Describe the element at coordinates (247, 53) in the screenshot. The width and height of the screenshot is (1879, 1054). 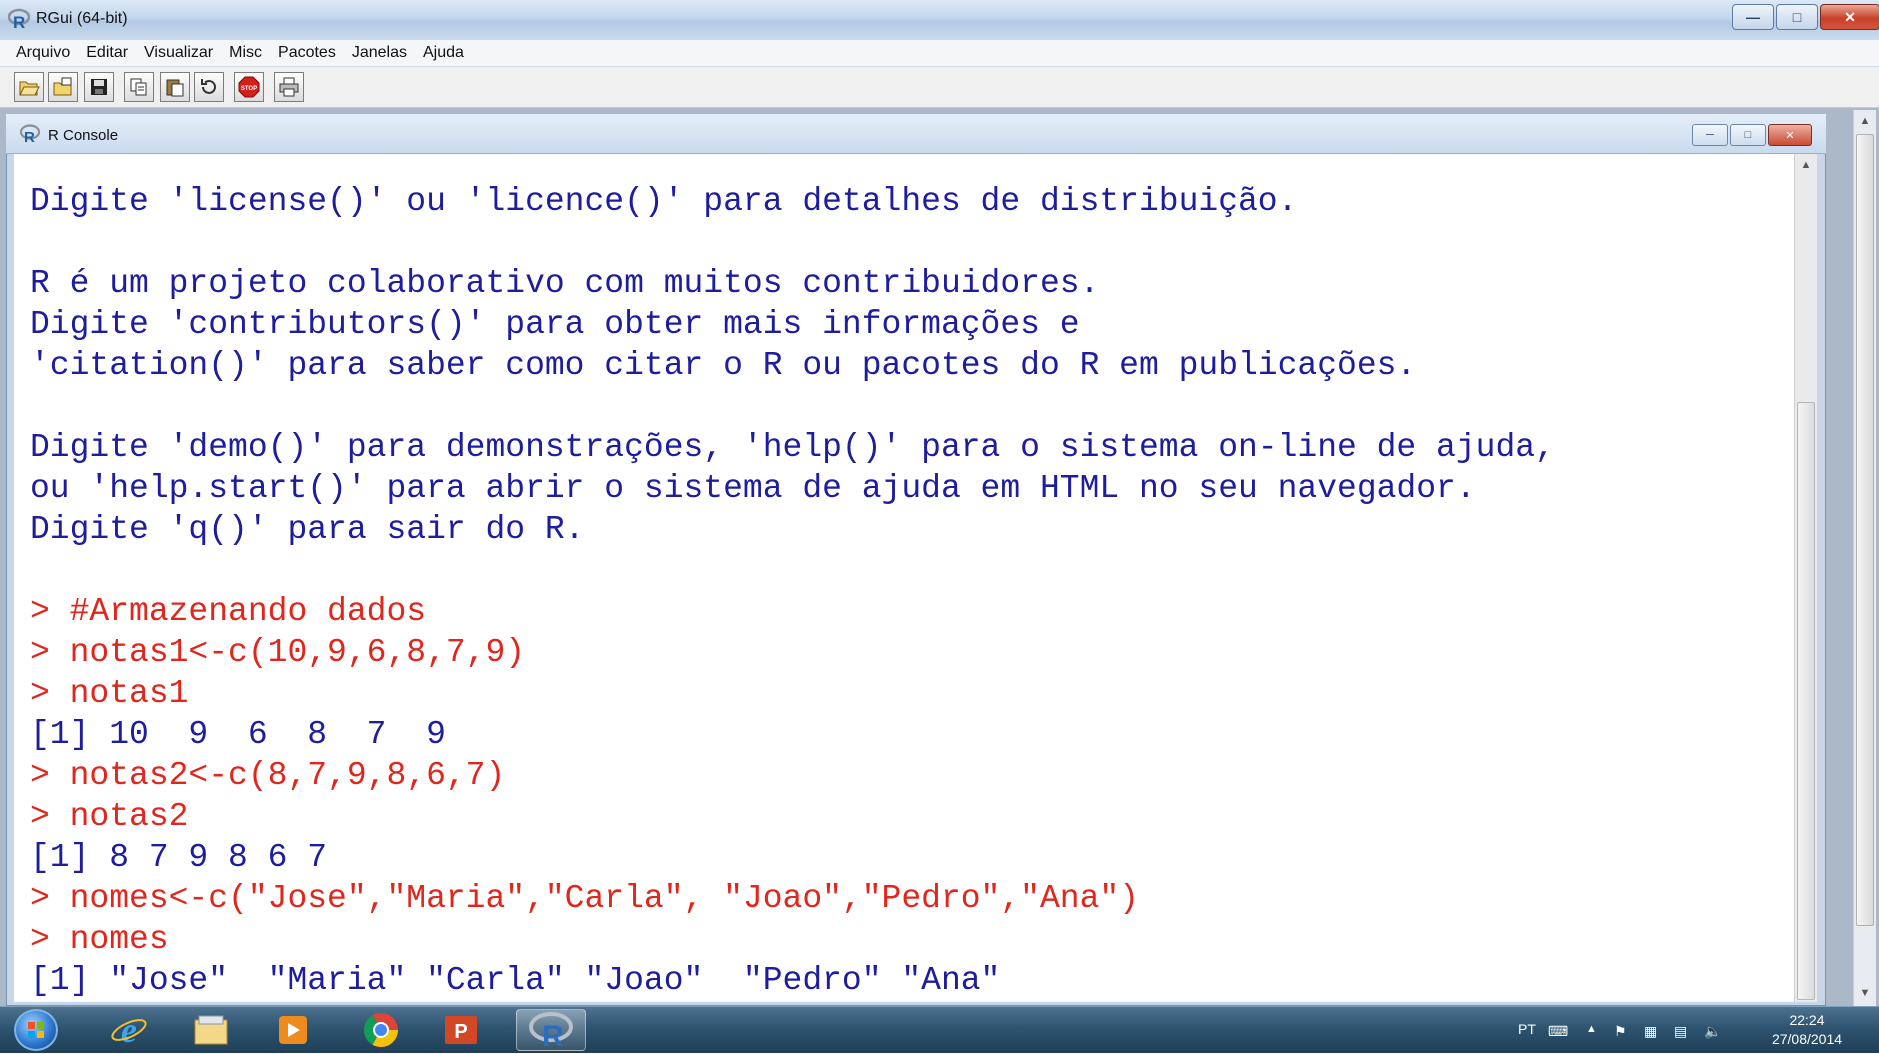
I see `menu-misc: Misc` at that location.